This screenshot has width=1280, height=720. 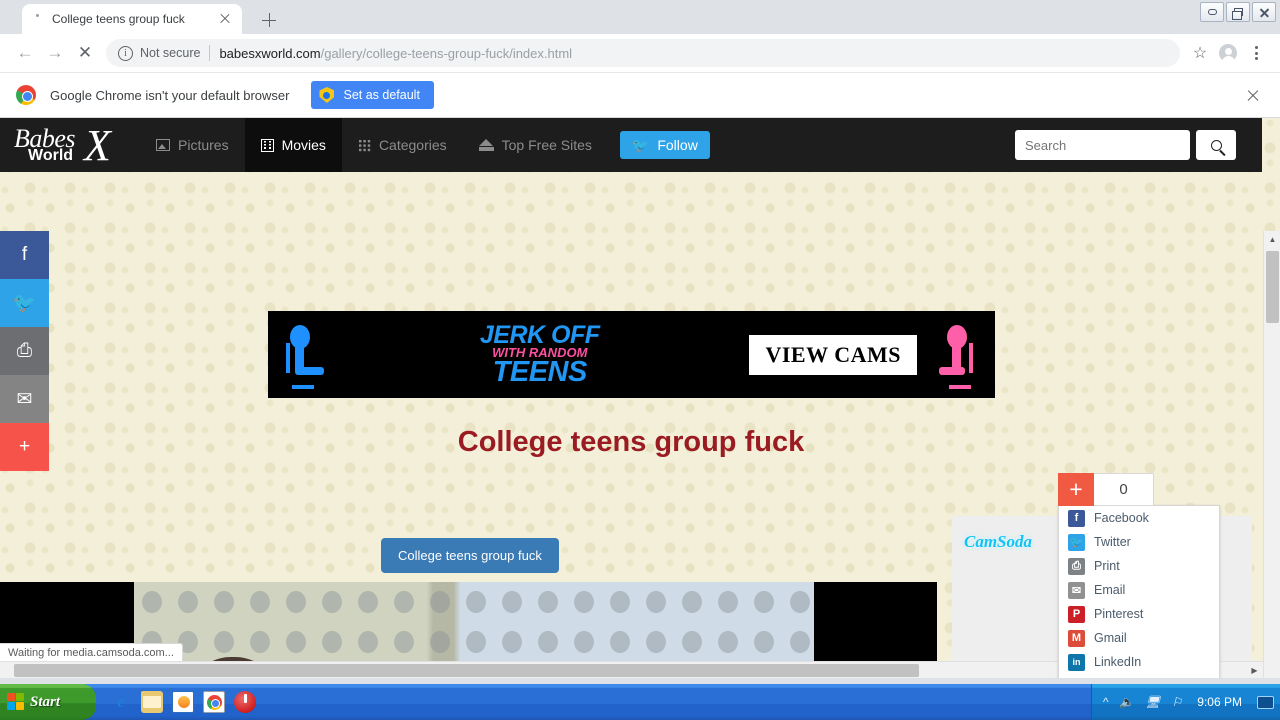 I want to click on tab-favicon, so click(x=38, y=19).